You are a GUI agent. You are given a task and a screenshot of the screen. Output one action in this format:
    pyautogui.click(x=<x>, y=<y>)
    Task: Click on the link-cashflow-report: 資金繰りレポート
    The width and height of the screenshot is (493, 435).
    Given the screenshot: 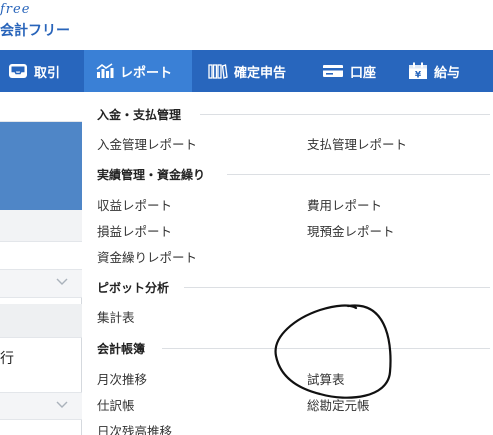 What is the action you would take?
    pyautogui.click(x=147, y=256)
    